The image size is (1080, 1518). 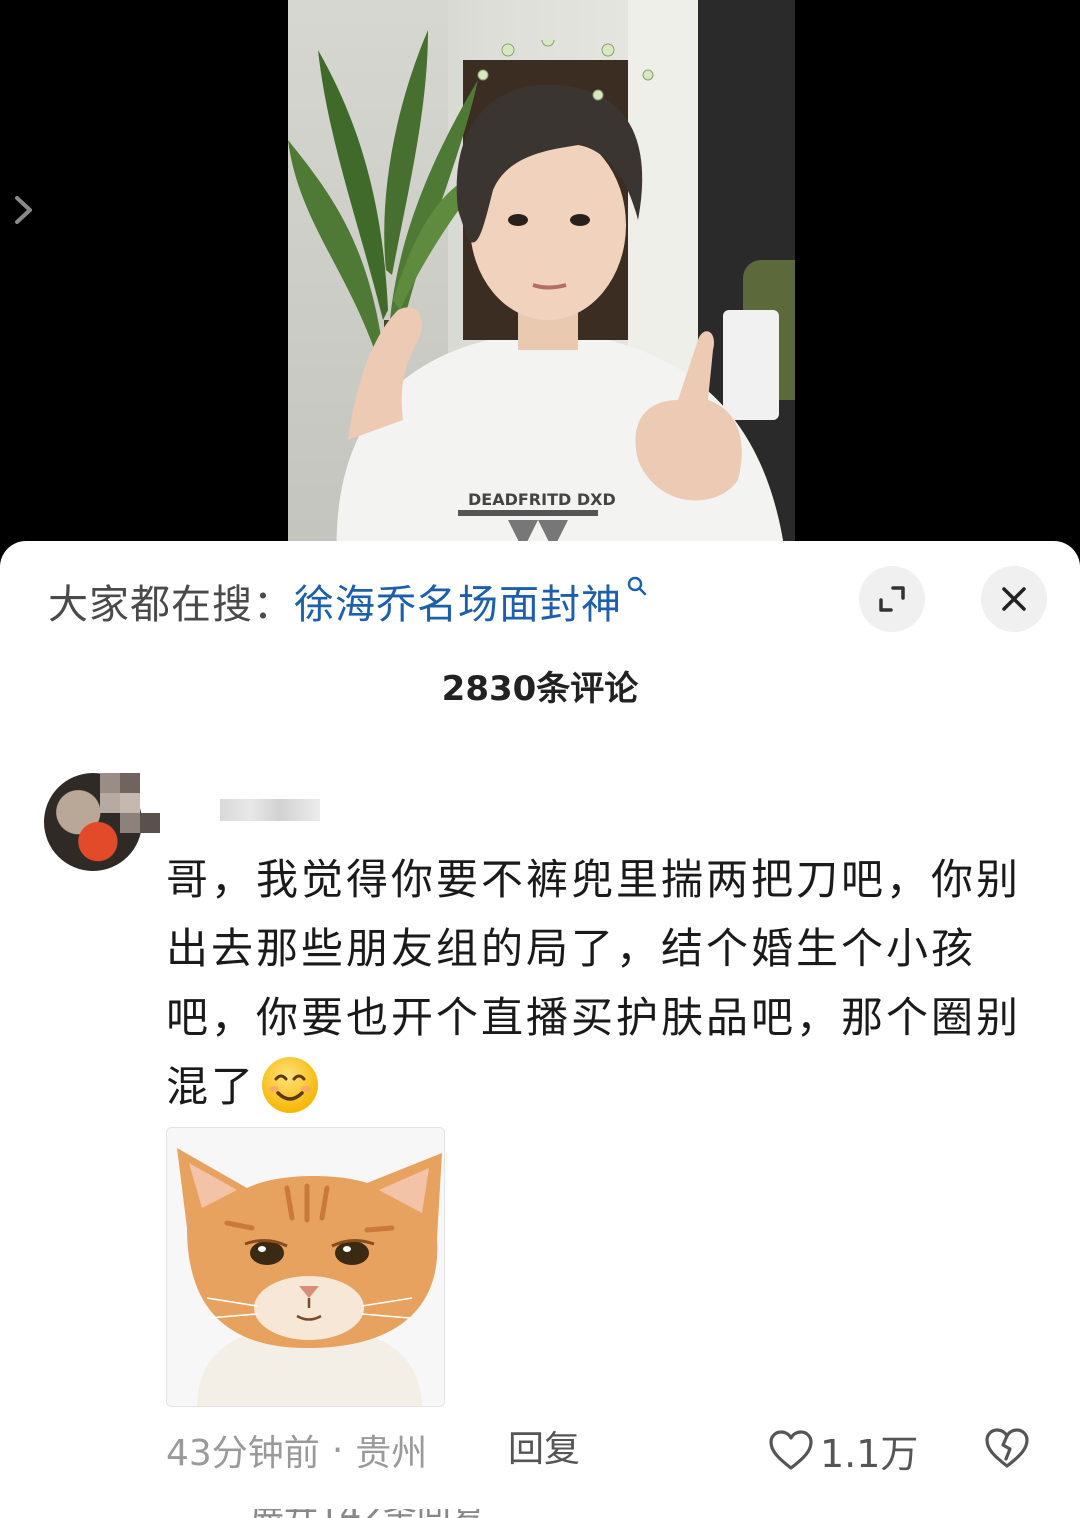 I want to click on avatar-mosaic, so click(x=130, y=803).